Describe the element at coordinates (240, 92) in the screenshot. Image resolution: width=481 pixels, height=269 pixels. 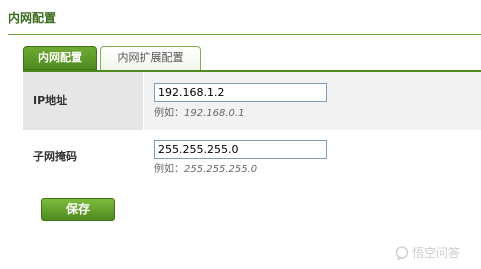
I see `ip-address-input` at that location.